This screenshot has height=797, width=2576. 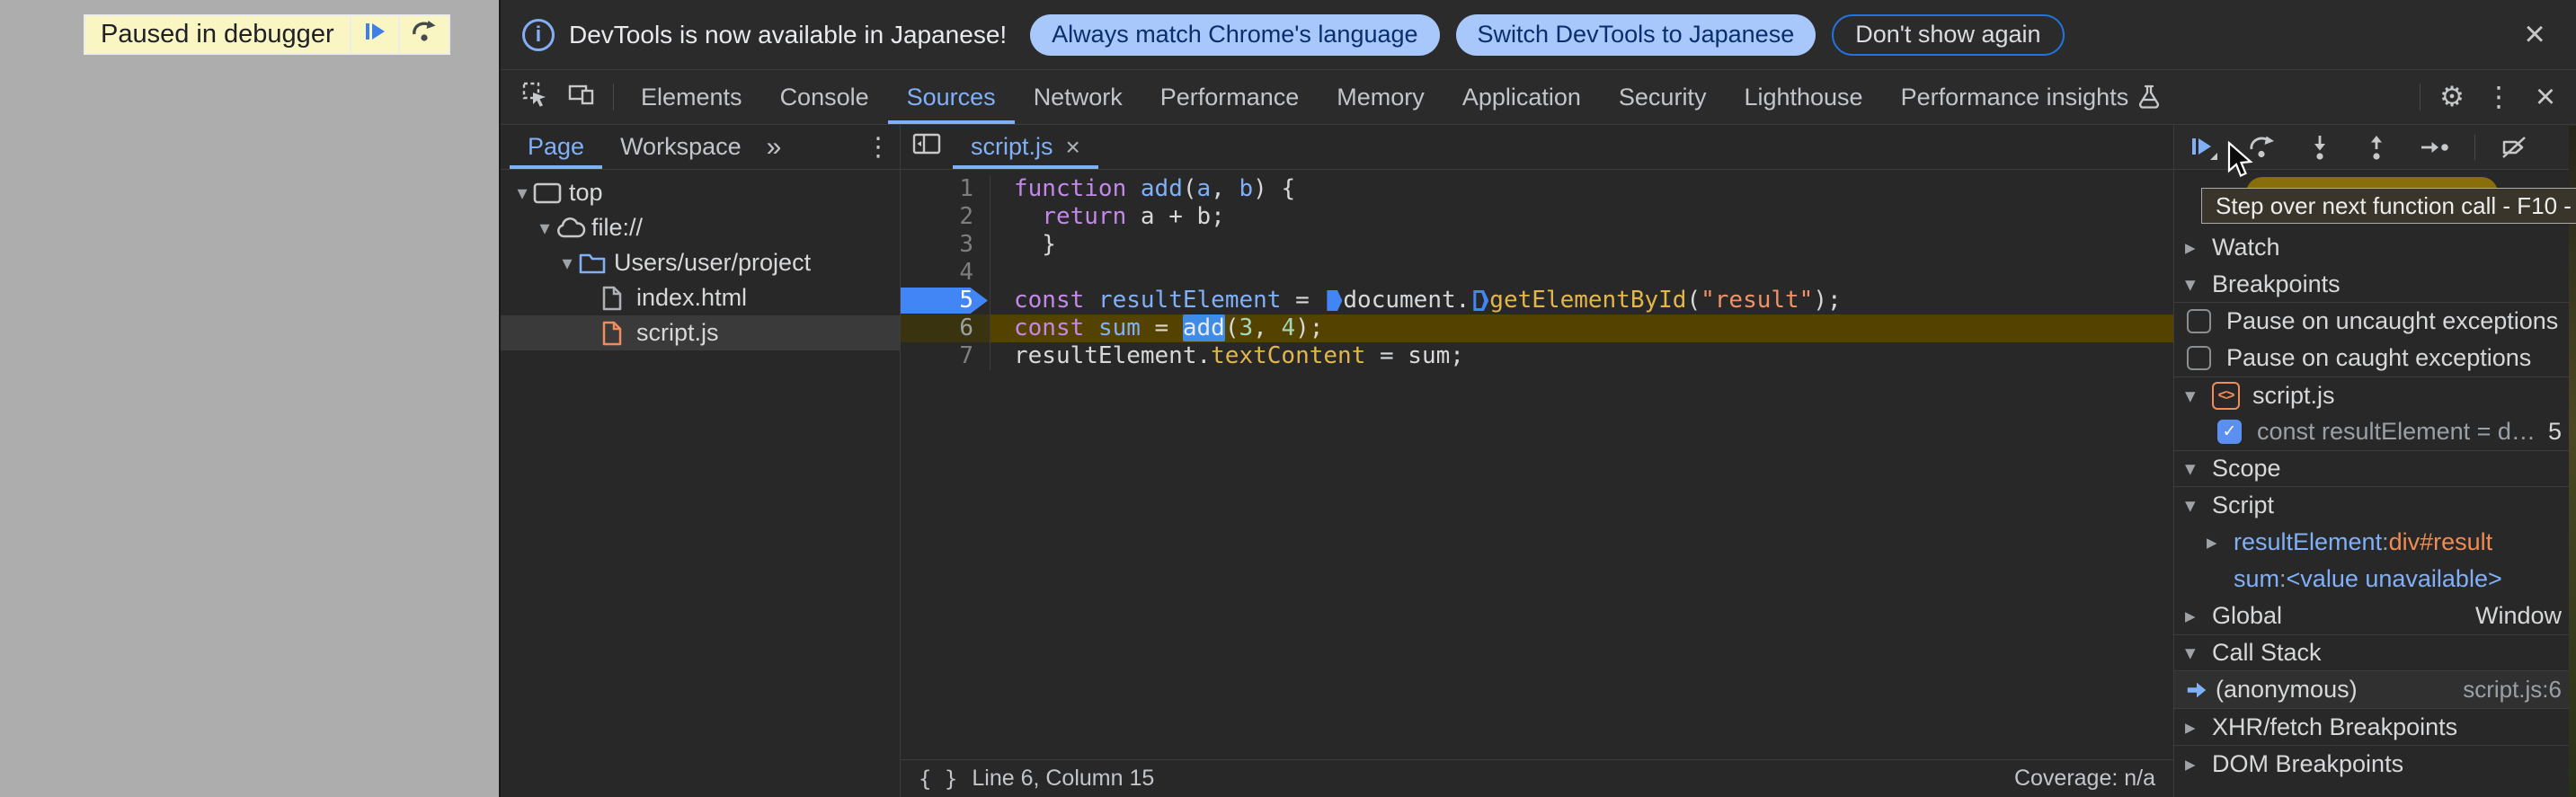 What do you see at coordinates (700, 227) in the screenshot?
I see `tree-item-file: ▾ file://` at bounding box center [700, 227].